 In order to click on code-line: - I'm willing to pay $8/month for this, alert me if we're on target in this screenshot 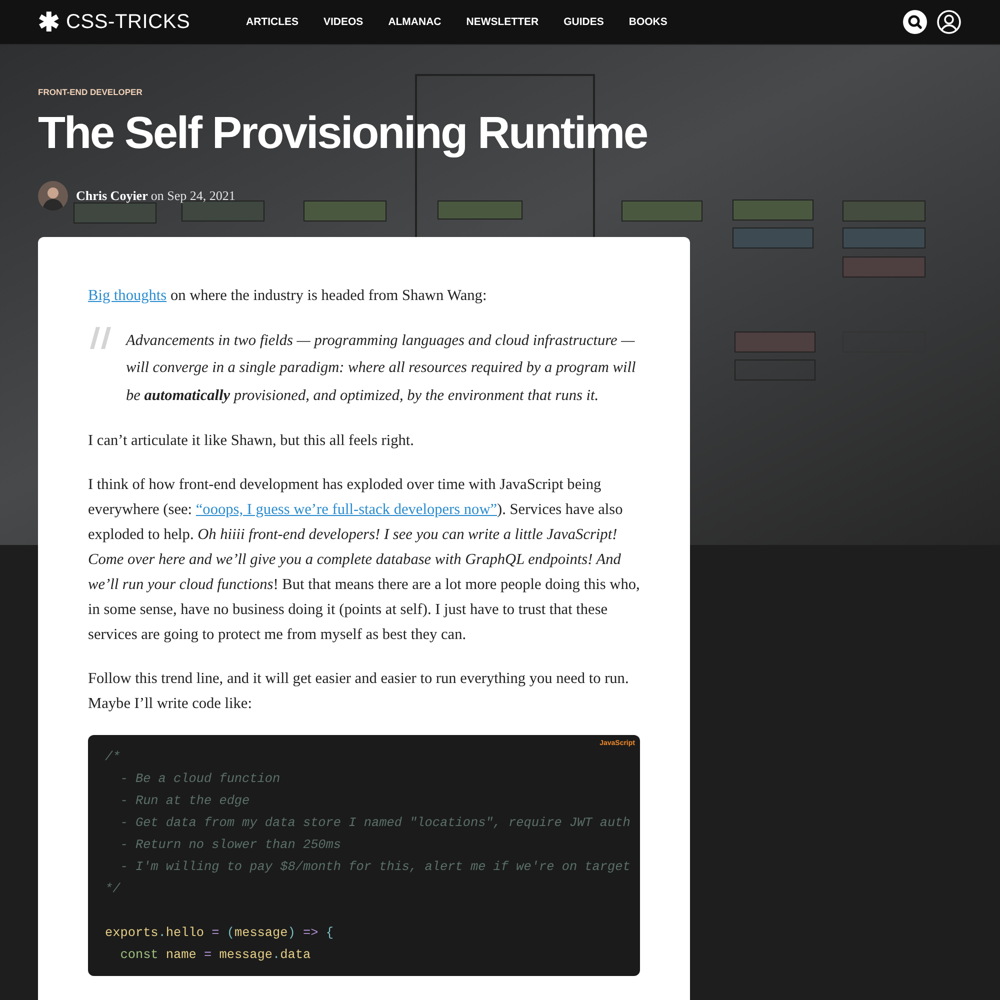, I will do `click(375, 867)`.